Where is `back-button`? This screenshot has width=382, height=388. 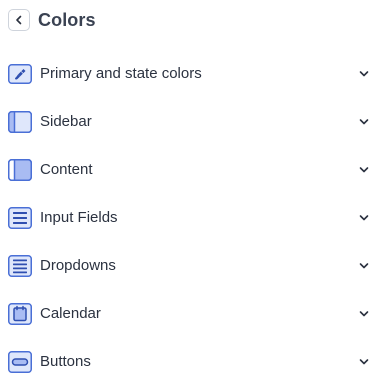 back-button is located at coordinates (19, 20).